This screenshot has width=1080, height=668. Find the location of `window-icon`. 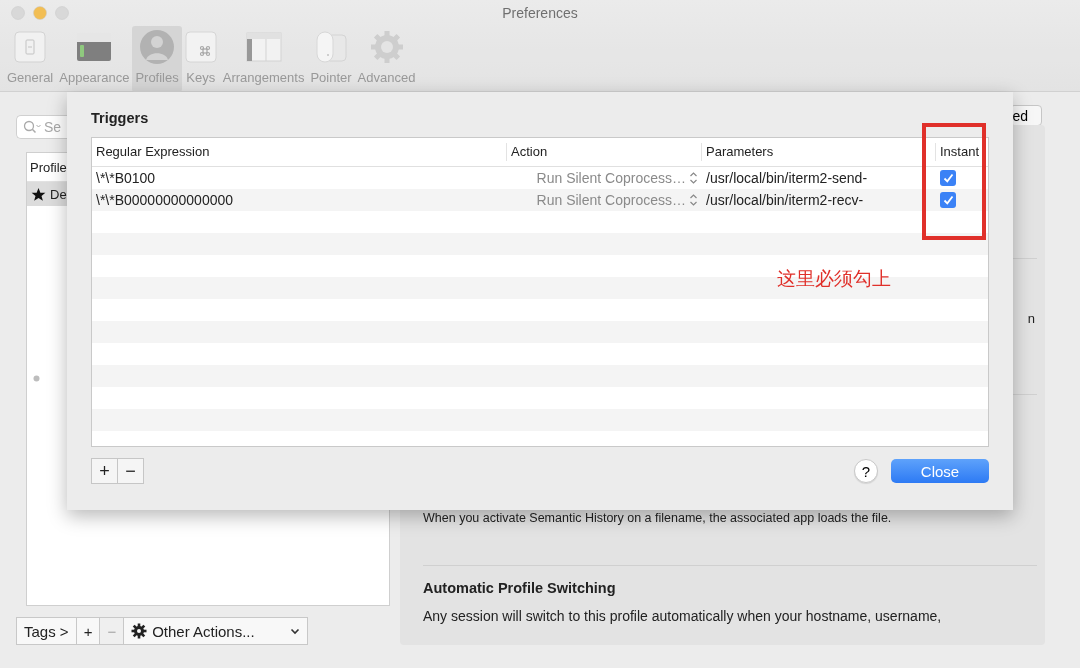

window-icon is located at coordinates (94, 47).